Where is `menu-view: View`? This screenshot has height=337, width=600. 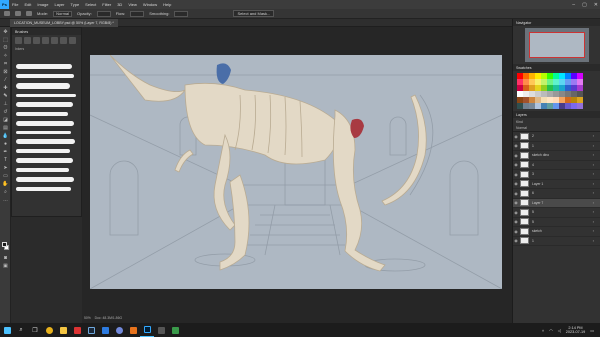 menu-view: View is located at coordinates (132, 4).